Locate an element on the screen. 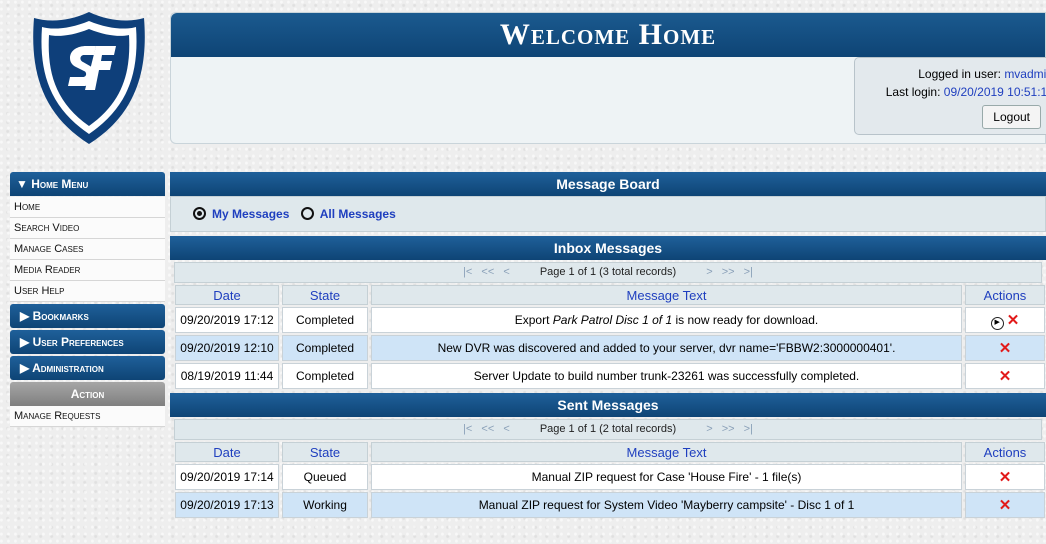 Image resolution: width=1046 pixels, height=544 pixels. last-login: Last login: 09/20/2019 10:51:11 is located at coordinates (953, 92).